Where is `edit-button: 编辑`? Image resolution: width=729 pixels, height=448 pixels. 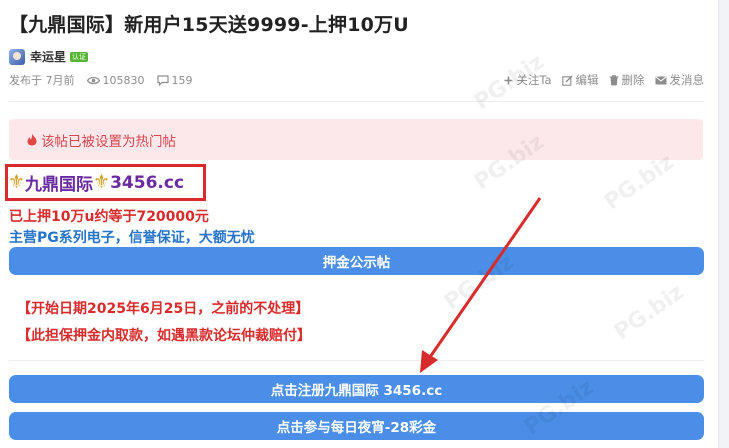
edit-button: 编辑 is located at coordinates (580, 80).